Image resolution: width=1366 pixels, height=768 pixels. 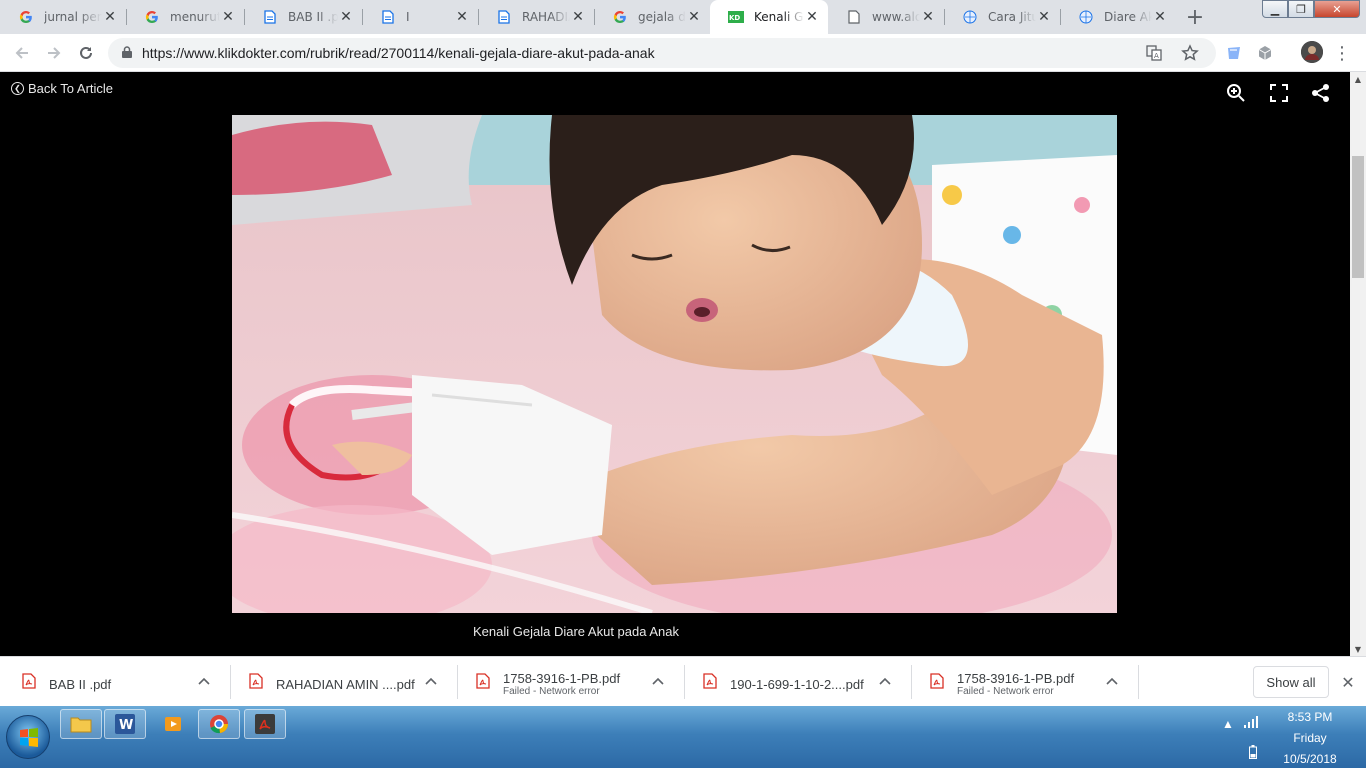 I want to click on tab-1: jurnal pen ✕, so click(x=63, y=17).